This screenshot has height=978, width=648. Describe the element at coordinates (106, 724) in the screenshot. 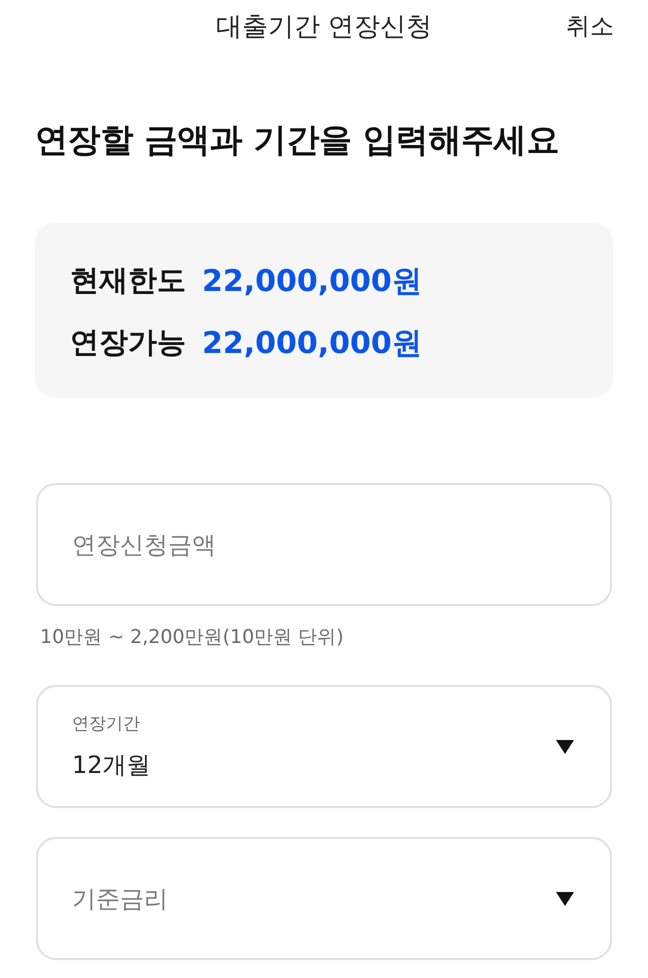

I see `field-label: 연장기간` at that location.